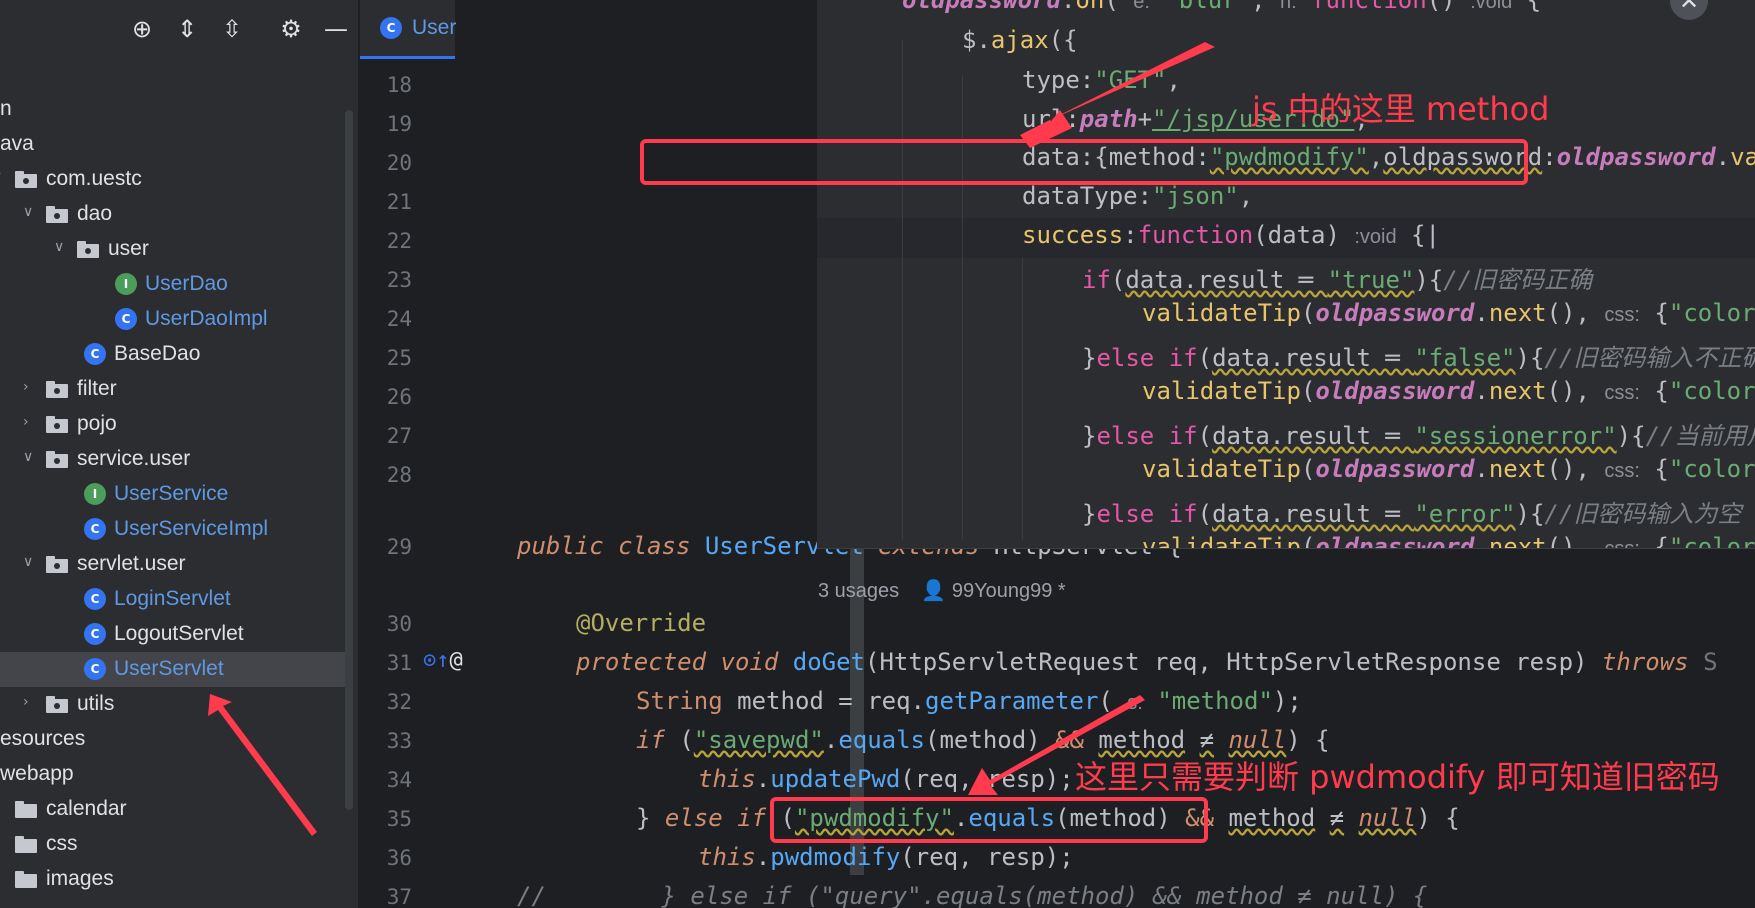 This screenshot has width=1755, height=908. What do you see at coordinates (399, 358) in the screenshot?
I see `line-number: 25` at bounding box center [399, 358].